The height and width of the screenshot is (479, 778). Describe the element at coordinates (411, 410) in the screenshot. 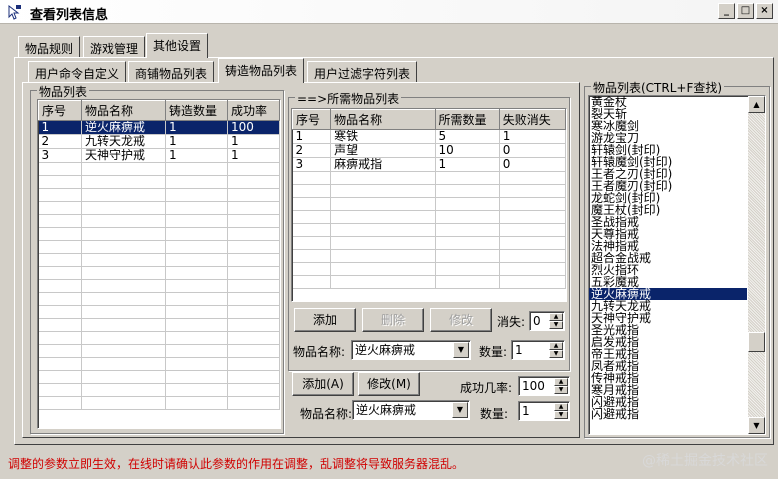

I see `forge-item-name-combo: 逆火麻痹戒 ▼` at that location.